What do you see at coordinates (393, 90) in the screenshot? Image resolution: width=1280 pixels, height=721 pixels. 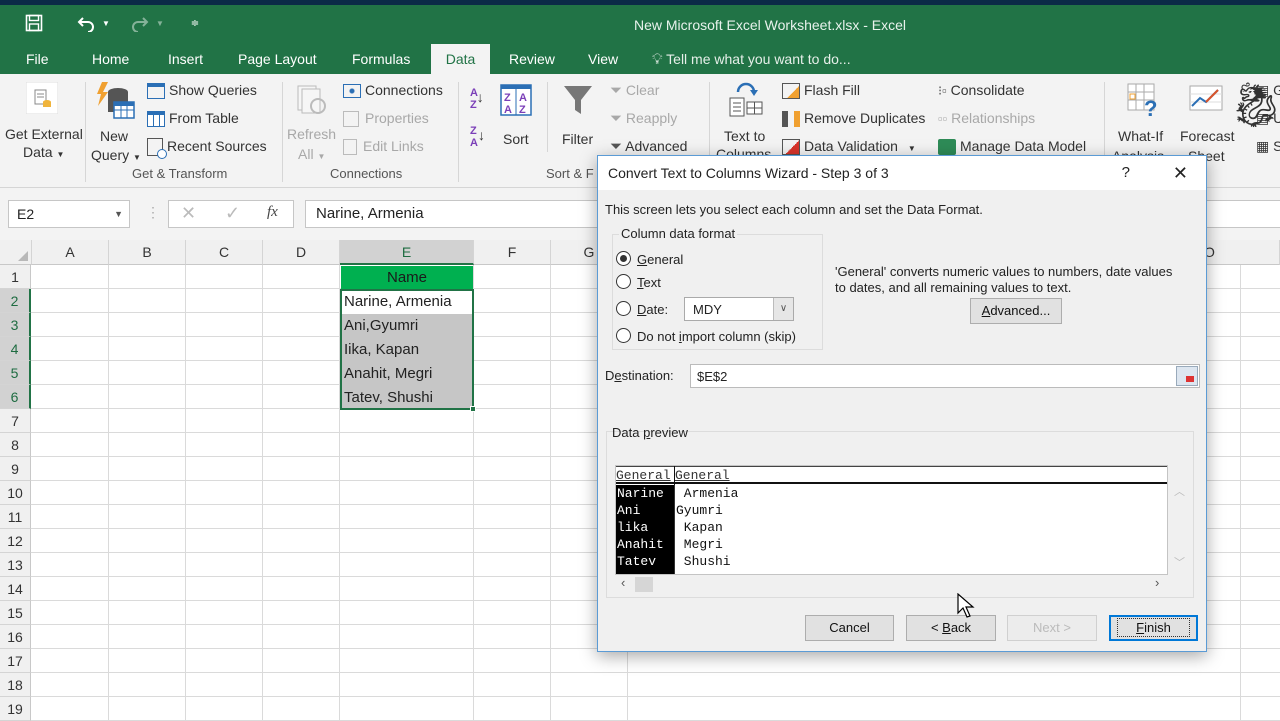 I see `connections-button: Connections` at bounding box center [393, 90].